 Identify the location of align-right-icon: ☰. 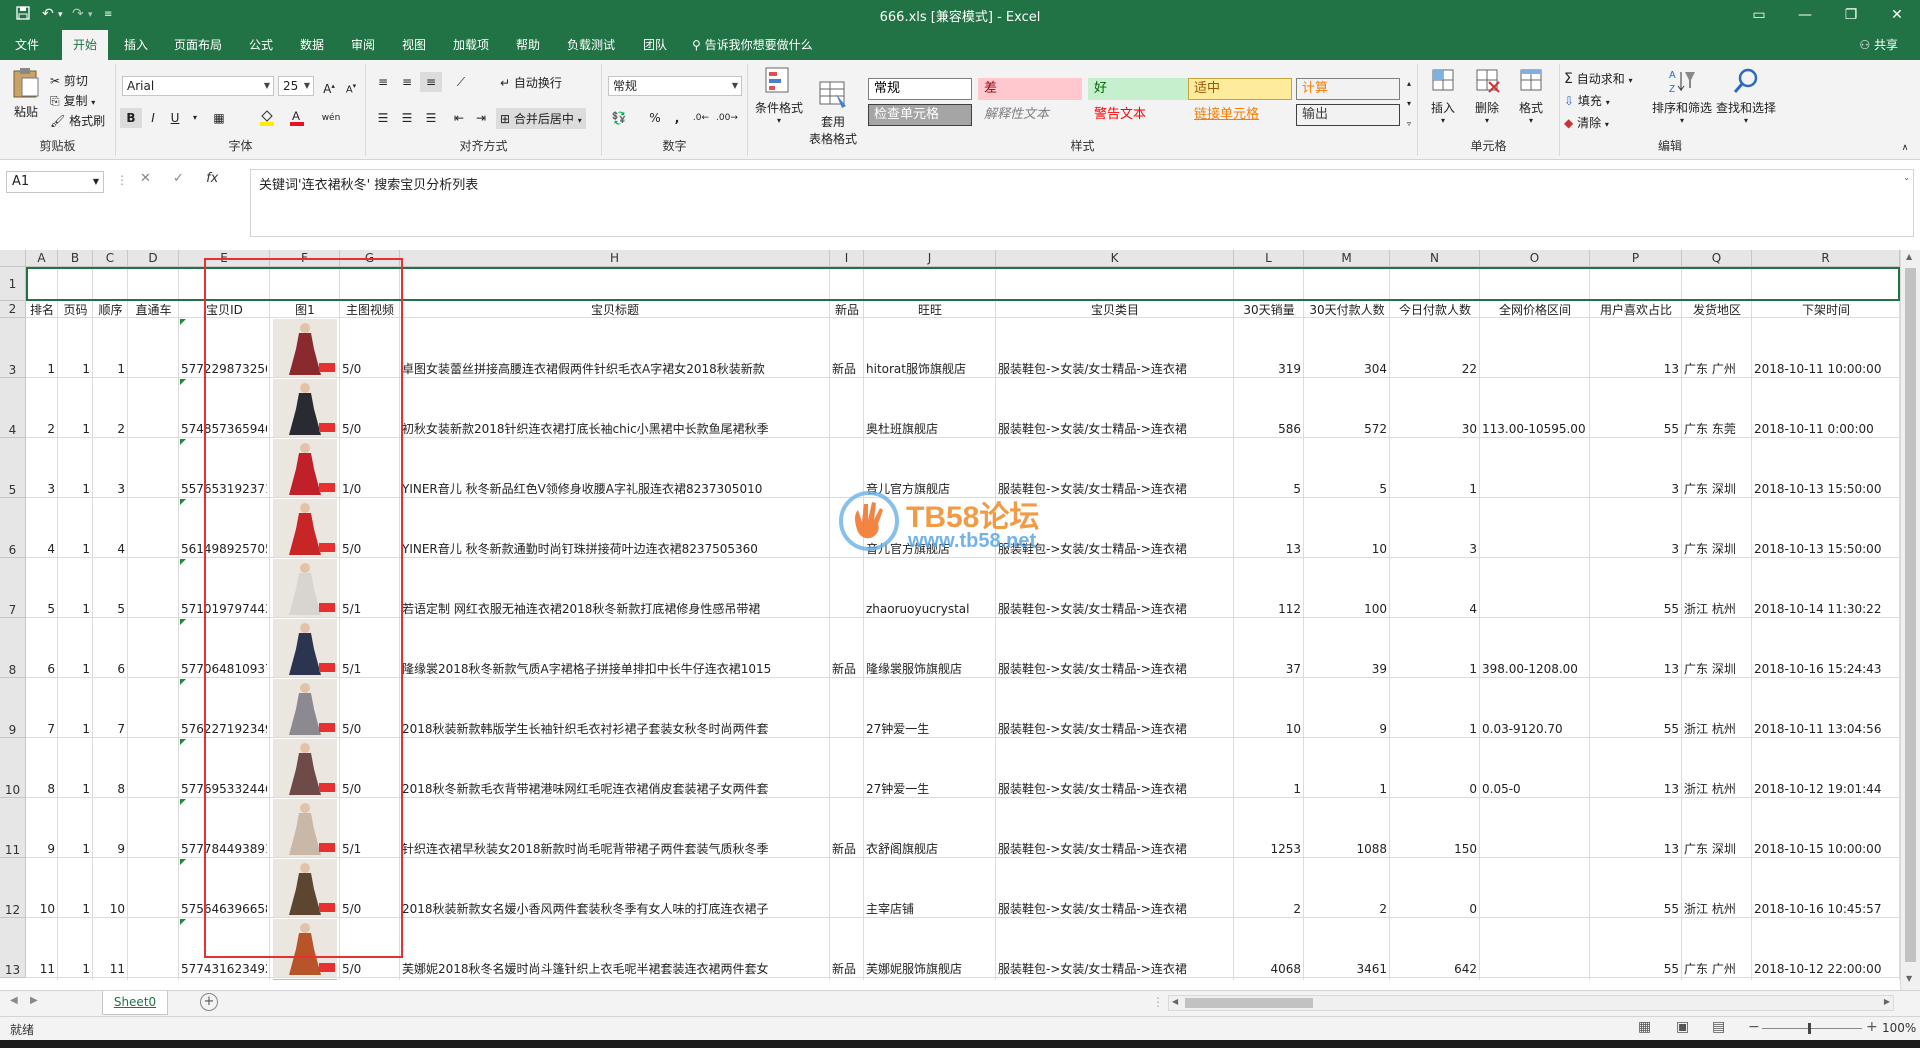
(431, 118).